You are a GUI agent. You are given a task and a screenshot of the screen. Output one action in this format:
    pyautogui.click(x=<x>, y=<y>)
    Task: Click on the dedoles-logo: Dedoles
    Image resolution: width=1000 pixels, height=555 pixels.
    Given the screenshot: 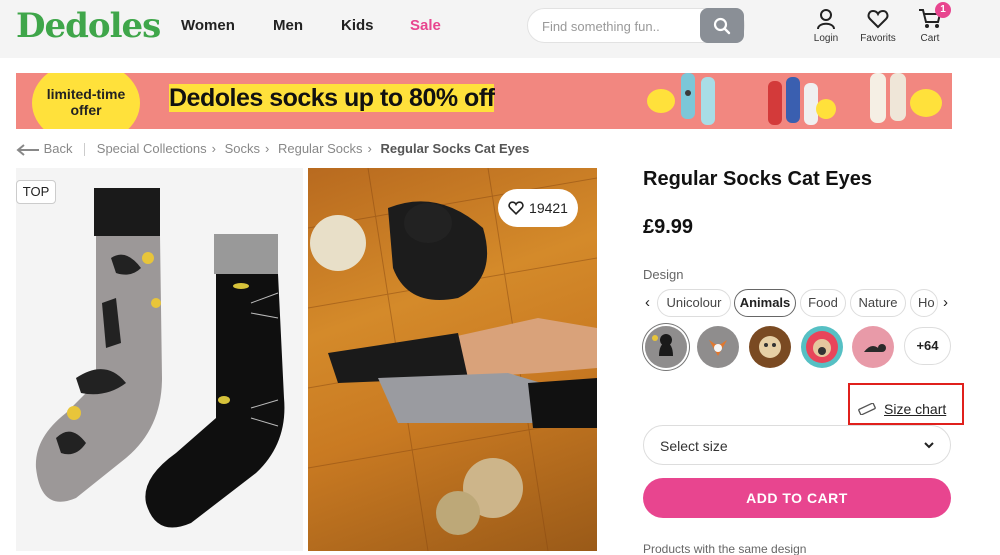 What is the action you would take?
    pyautogui.click(x=88, y=26)
    